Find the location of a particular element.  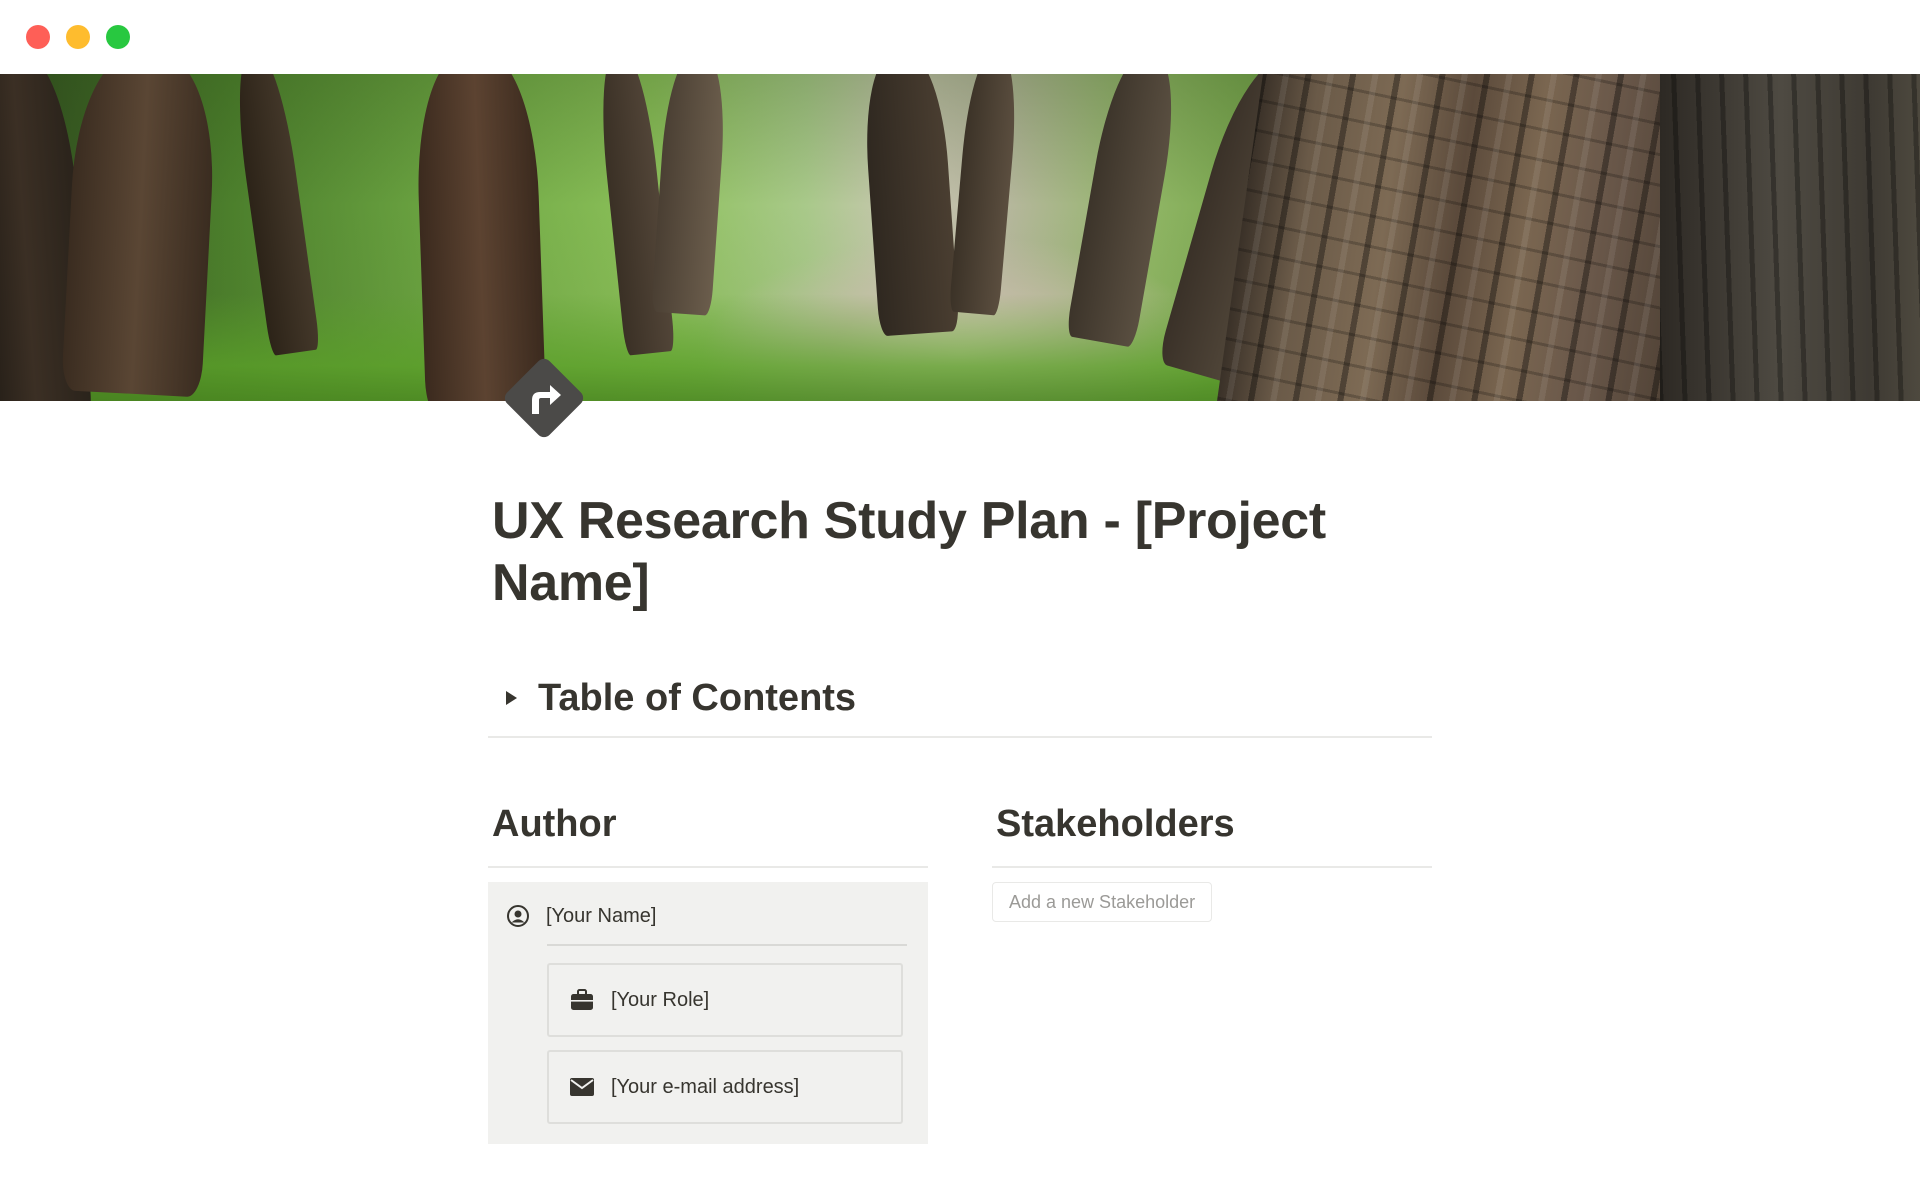

window-maximize-button is located at coordinates (118, 37).